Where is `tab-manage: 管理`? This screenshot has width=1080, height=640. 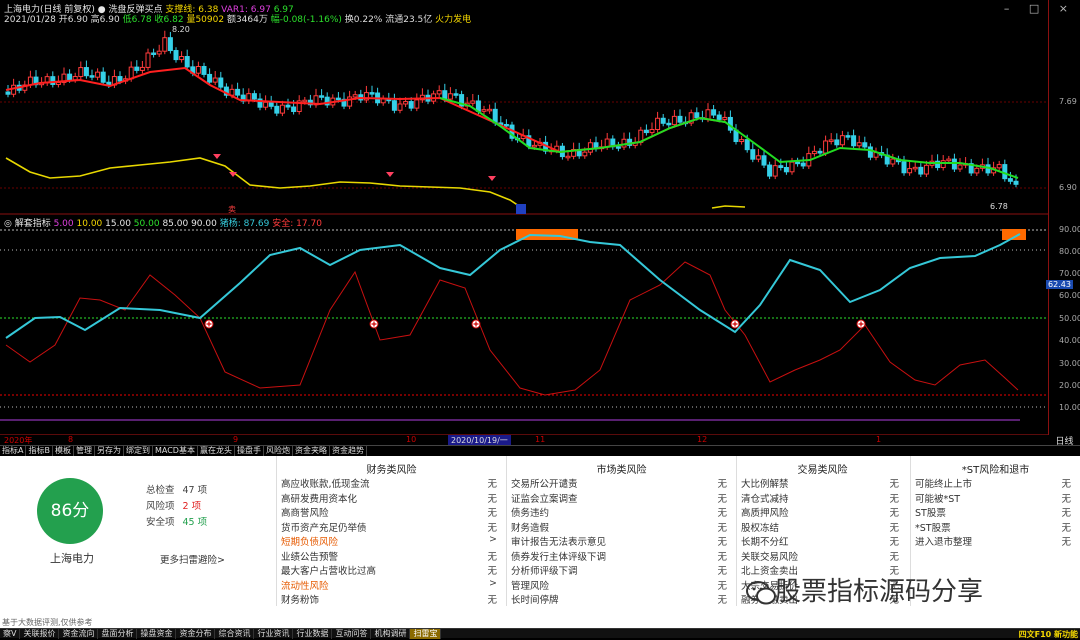
tab-manage: 管理 is located at coordinates (84, 451).